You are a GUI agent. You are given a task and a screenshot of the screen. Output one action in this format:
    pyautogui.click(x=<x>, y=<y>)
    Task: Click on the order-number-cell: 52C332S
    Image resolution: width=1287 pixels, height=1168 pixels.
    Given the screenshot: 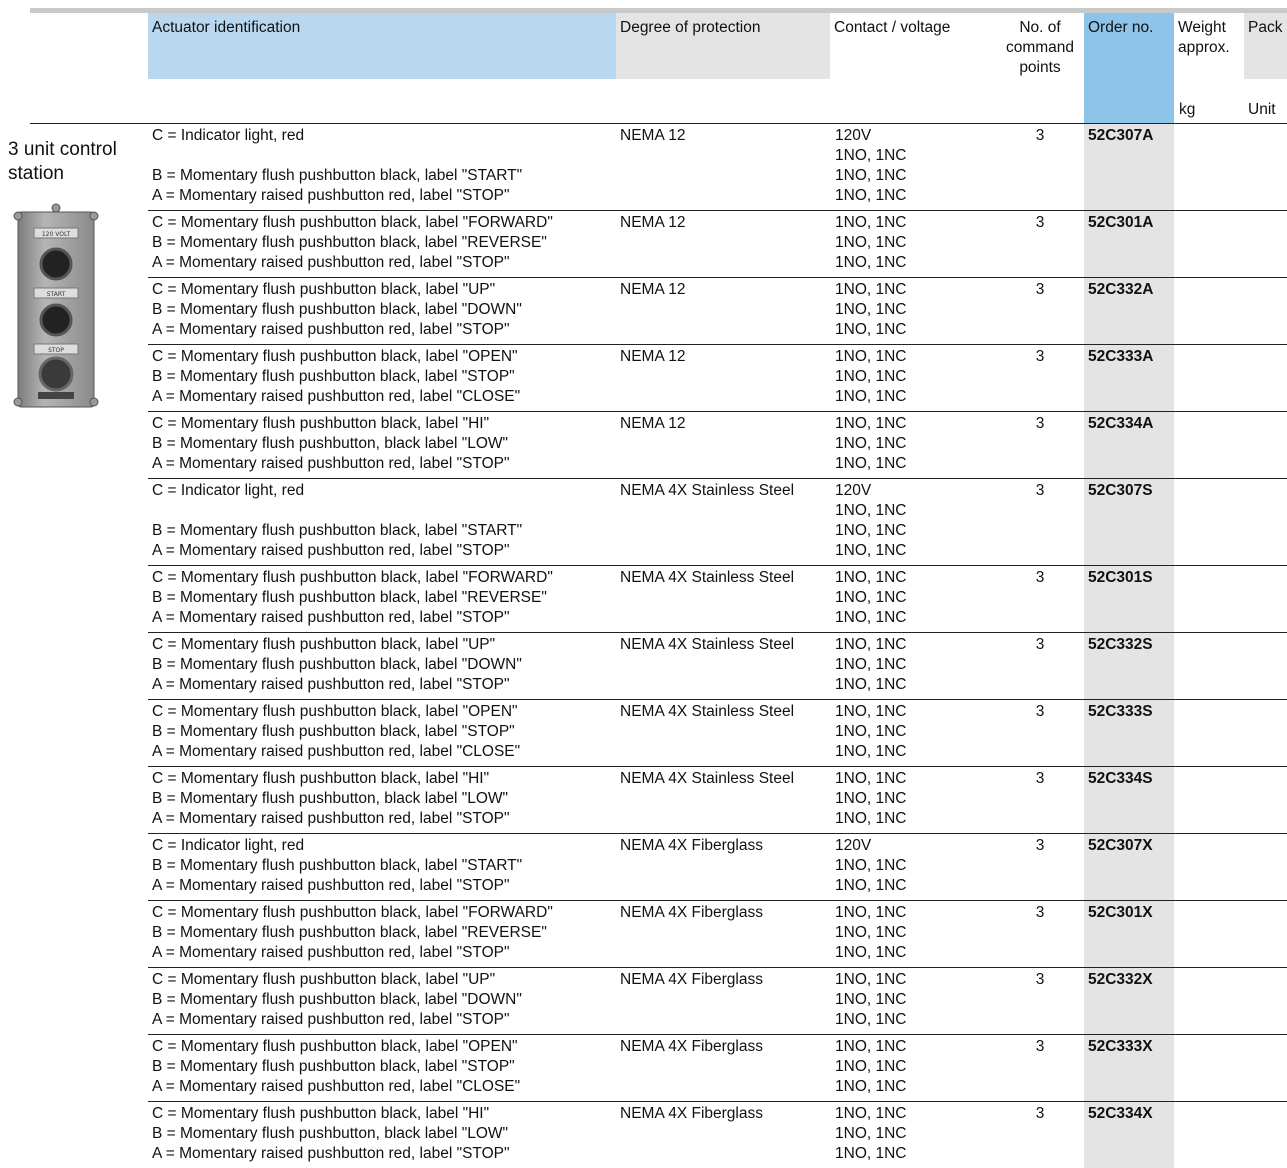 What is the action you would take?
    pyautogui.click(x=1120, y=644)
    